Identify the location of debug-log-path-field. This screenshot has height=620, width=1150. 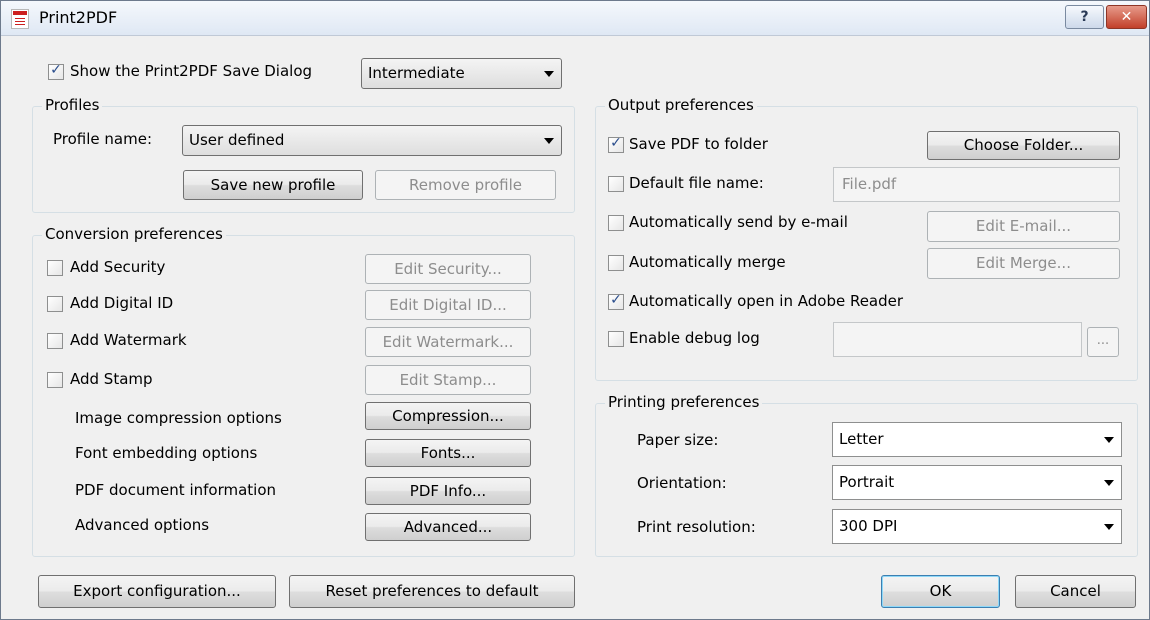
(957, 339).